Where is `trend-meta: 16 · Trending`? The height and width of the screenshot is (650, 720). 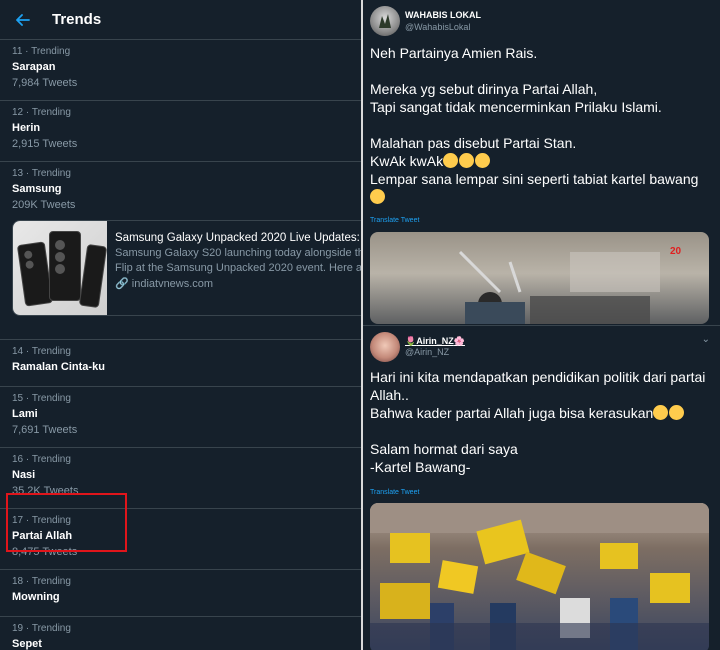 trend-meta: 16 · Trending is located at coordinates (41, 459).